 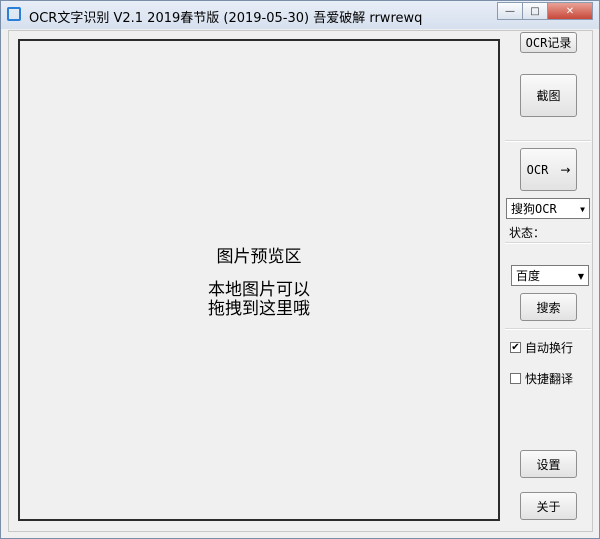 I want to click on app-icon, so click(x=14, y=14).